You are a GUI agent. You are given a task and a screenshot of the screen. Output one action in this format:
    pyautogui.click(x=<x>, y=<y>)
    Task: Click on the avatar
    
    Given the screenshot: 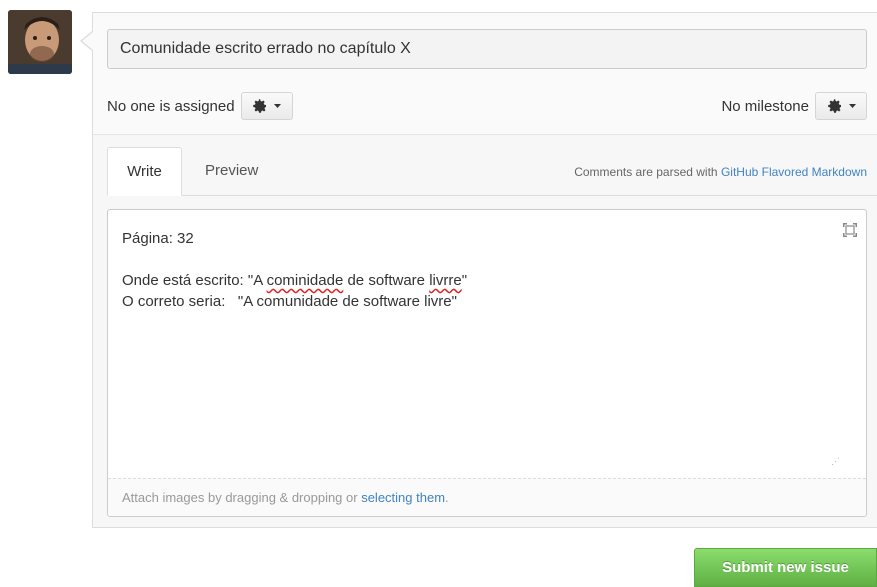 What is the action you would take?
    pyautogui.click(x=40, y=42)
    